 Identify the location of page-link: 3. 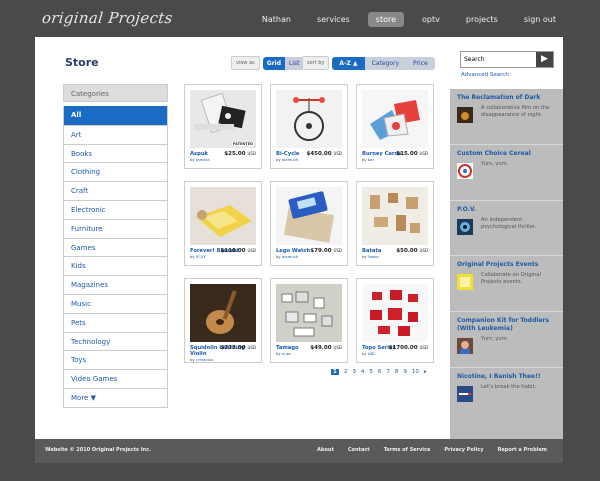
(354, 372).